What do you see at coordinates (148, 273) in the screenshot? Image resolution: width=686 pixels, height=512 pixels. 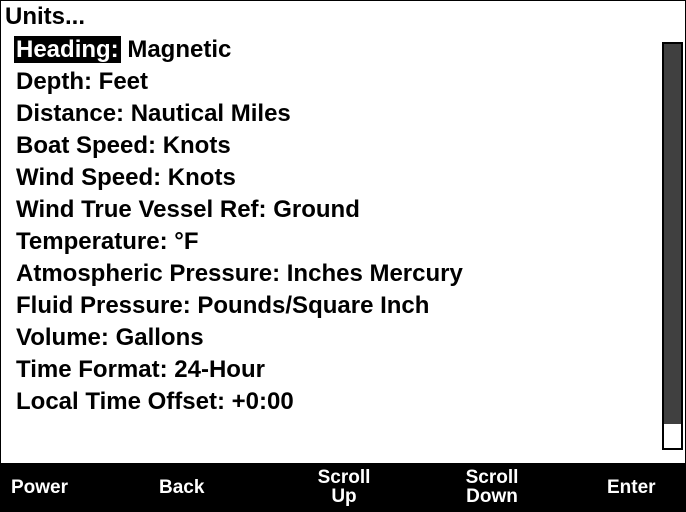 I see `menu-item-label: Atmospheric Pressure:` at bounding box center [148, 273].